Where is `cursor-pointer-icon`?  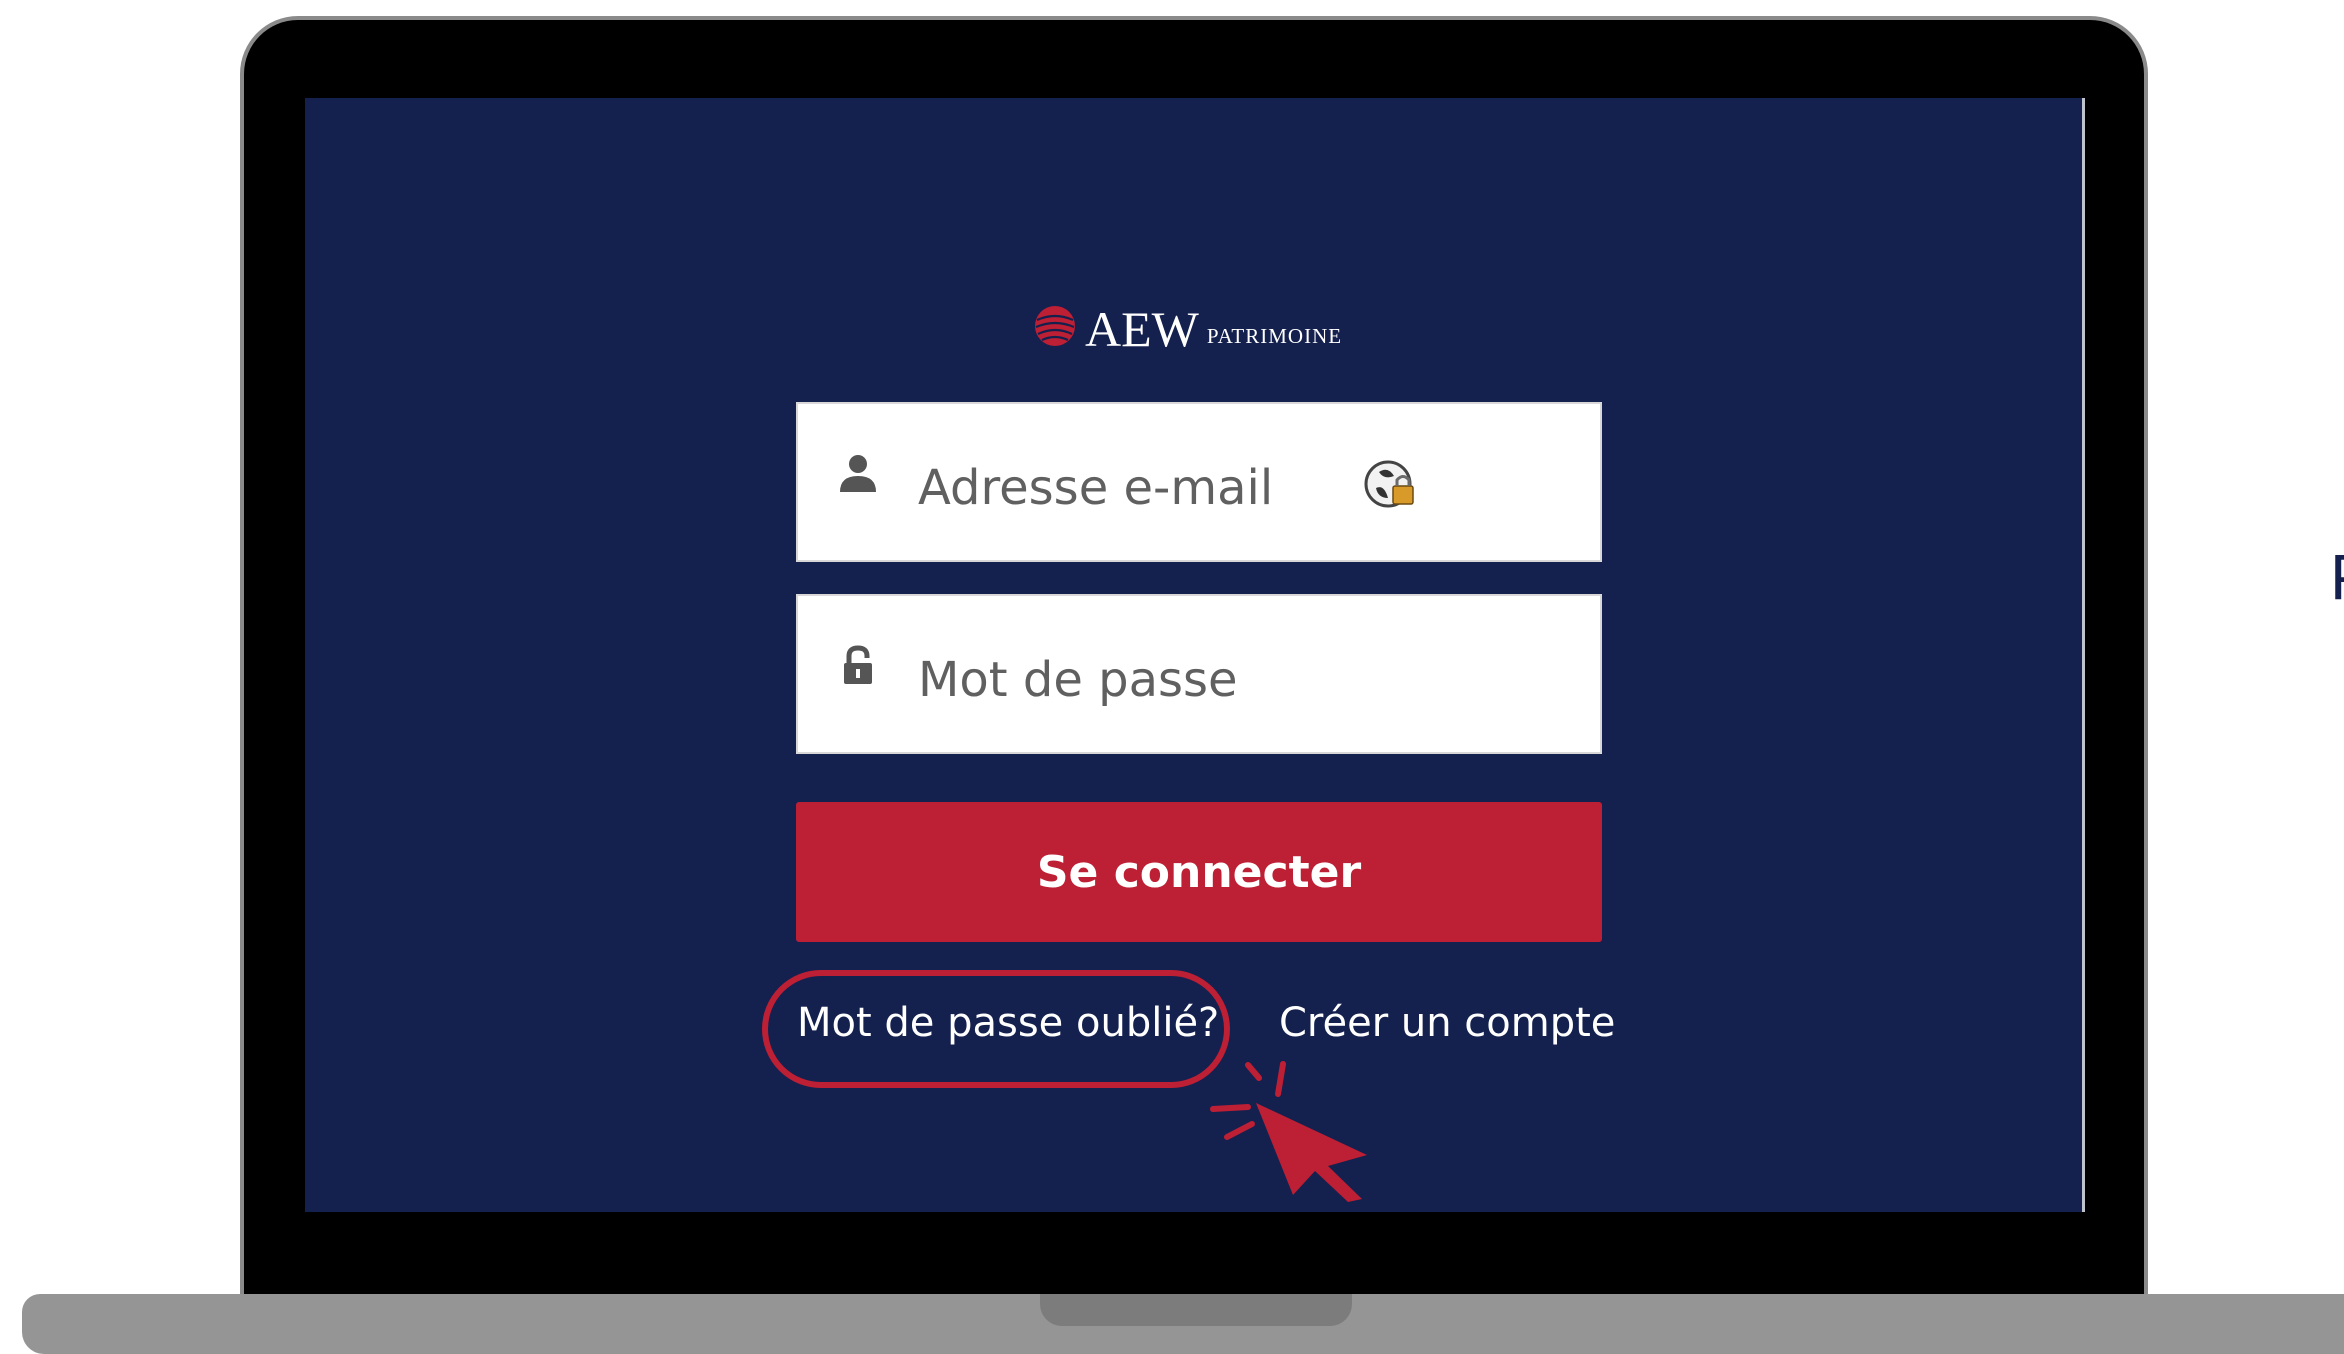
cursor-pointer-icon is located at coordinates (1288, 1131).